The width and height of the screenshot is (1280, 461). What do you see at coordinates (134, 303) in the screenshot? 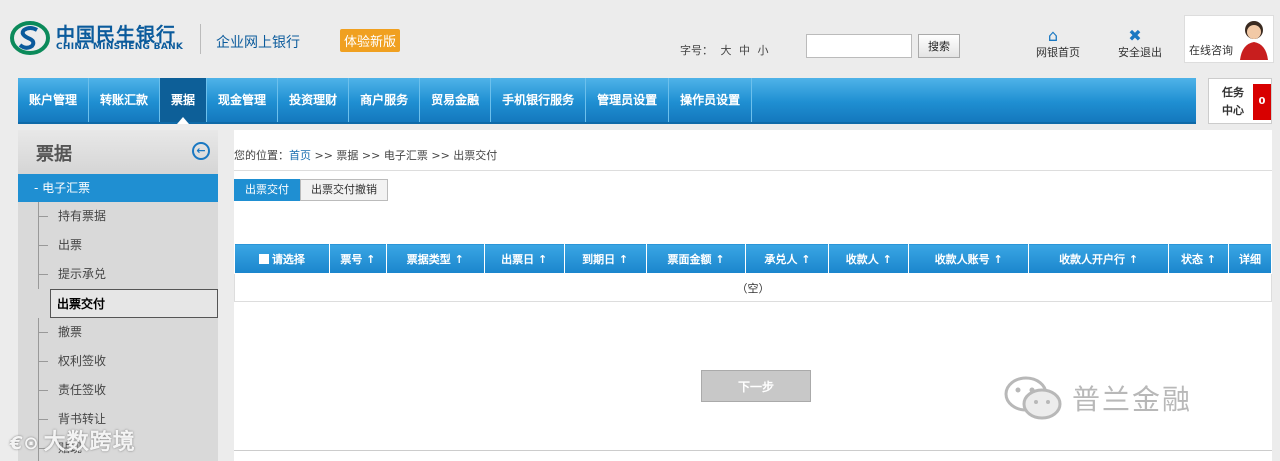
I see `sidebar-item-issue-delivery: 出票交付` at bounding box center [134, 303].